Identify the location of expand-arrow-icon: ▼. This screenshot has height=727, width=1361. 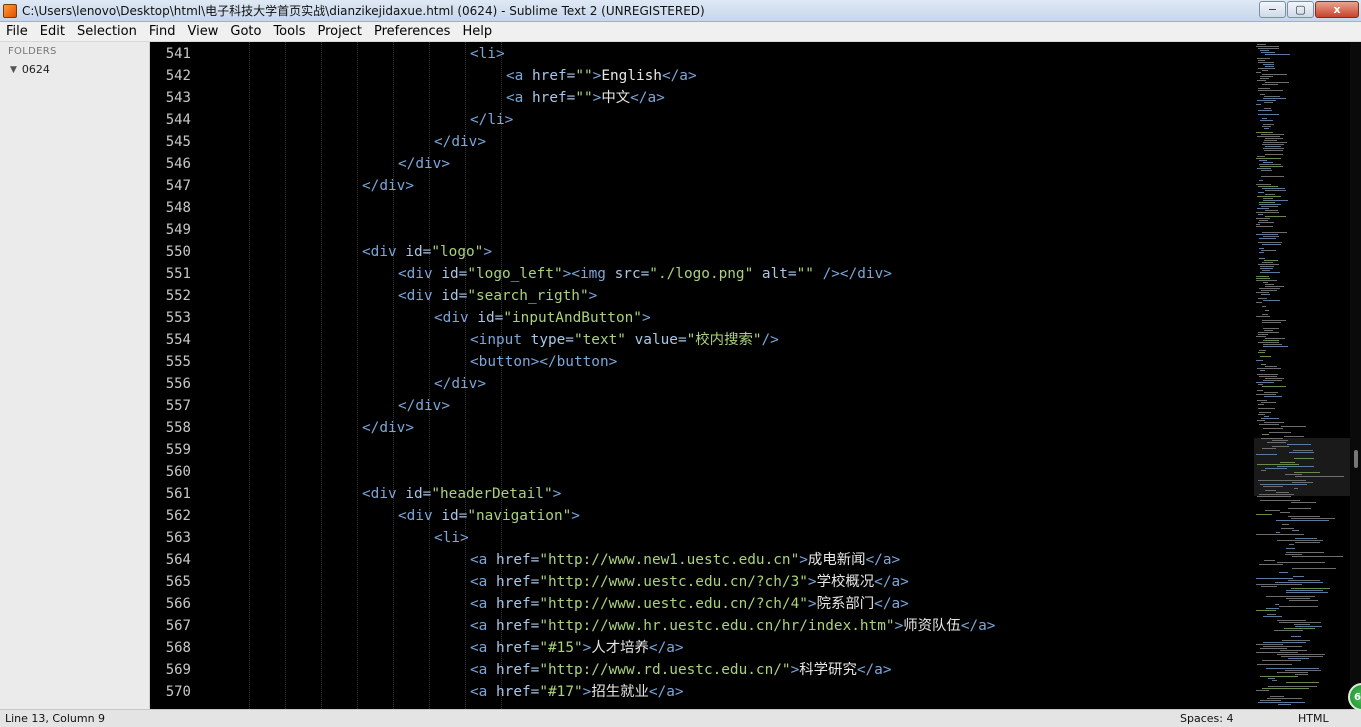
(13, 70).